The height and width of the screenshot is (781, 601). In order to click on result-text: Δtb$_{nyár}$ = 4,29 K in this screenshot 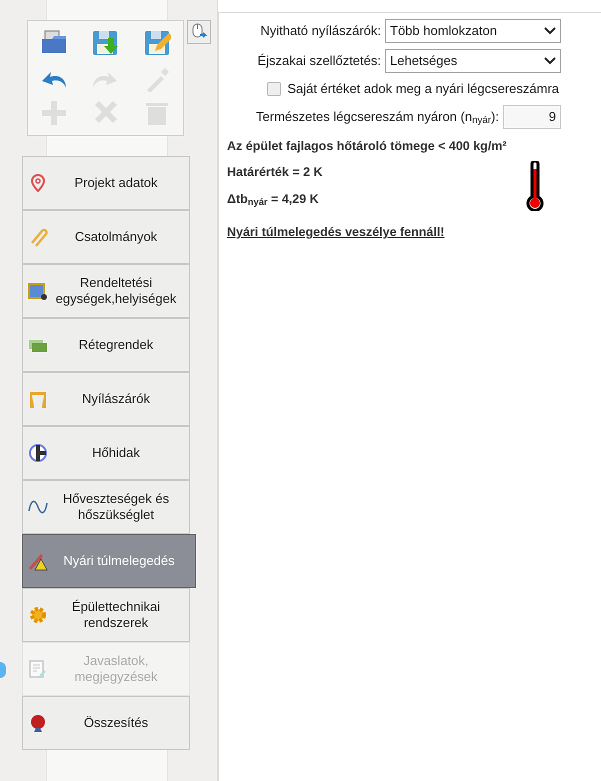, I will do `click(273, 200)`.